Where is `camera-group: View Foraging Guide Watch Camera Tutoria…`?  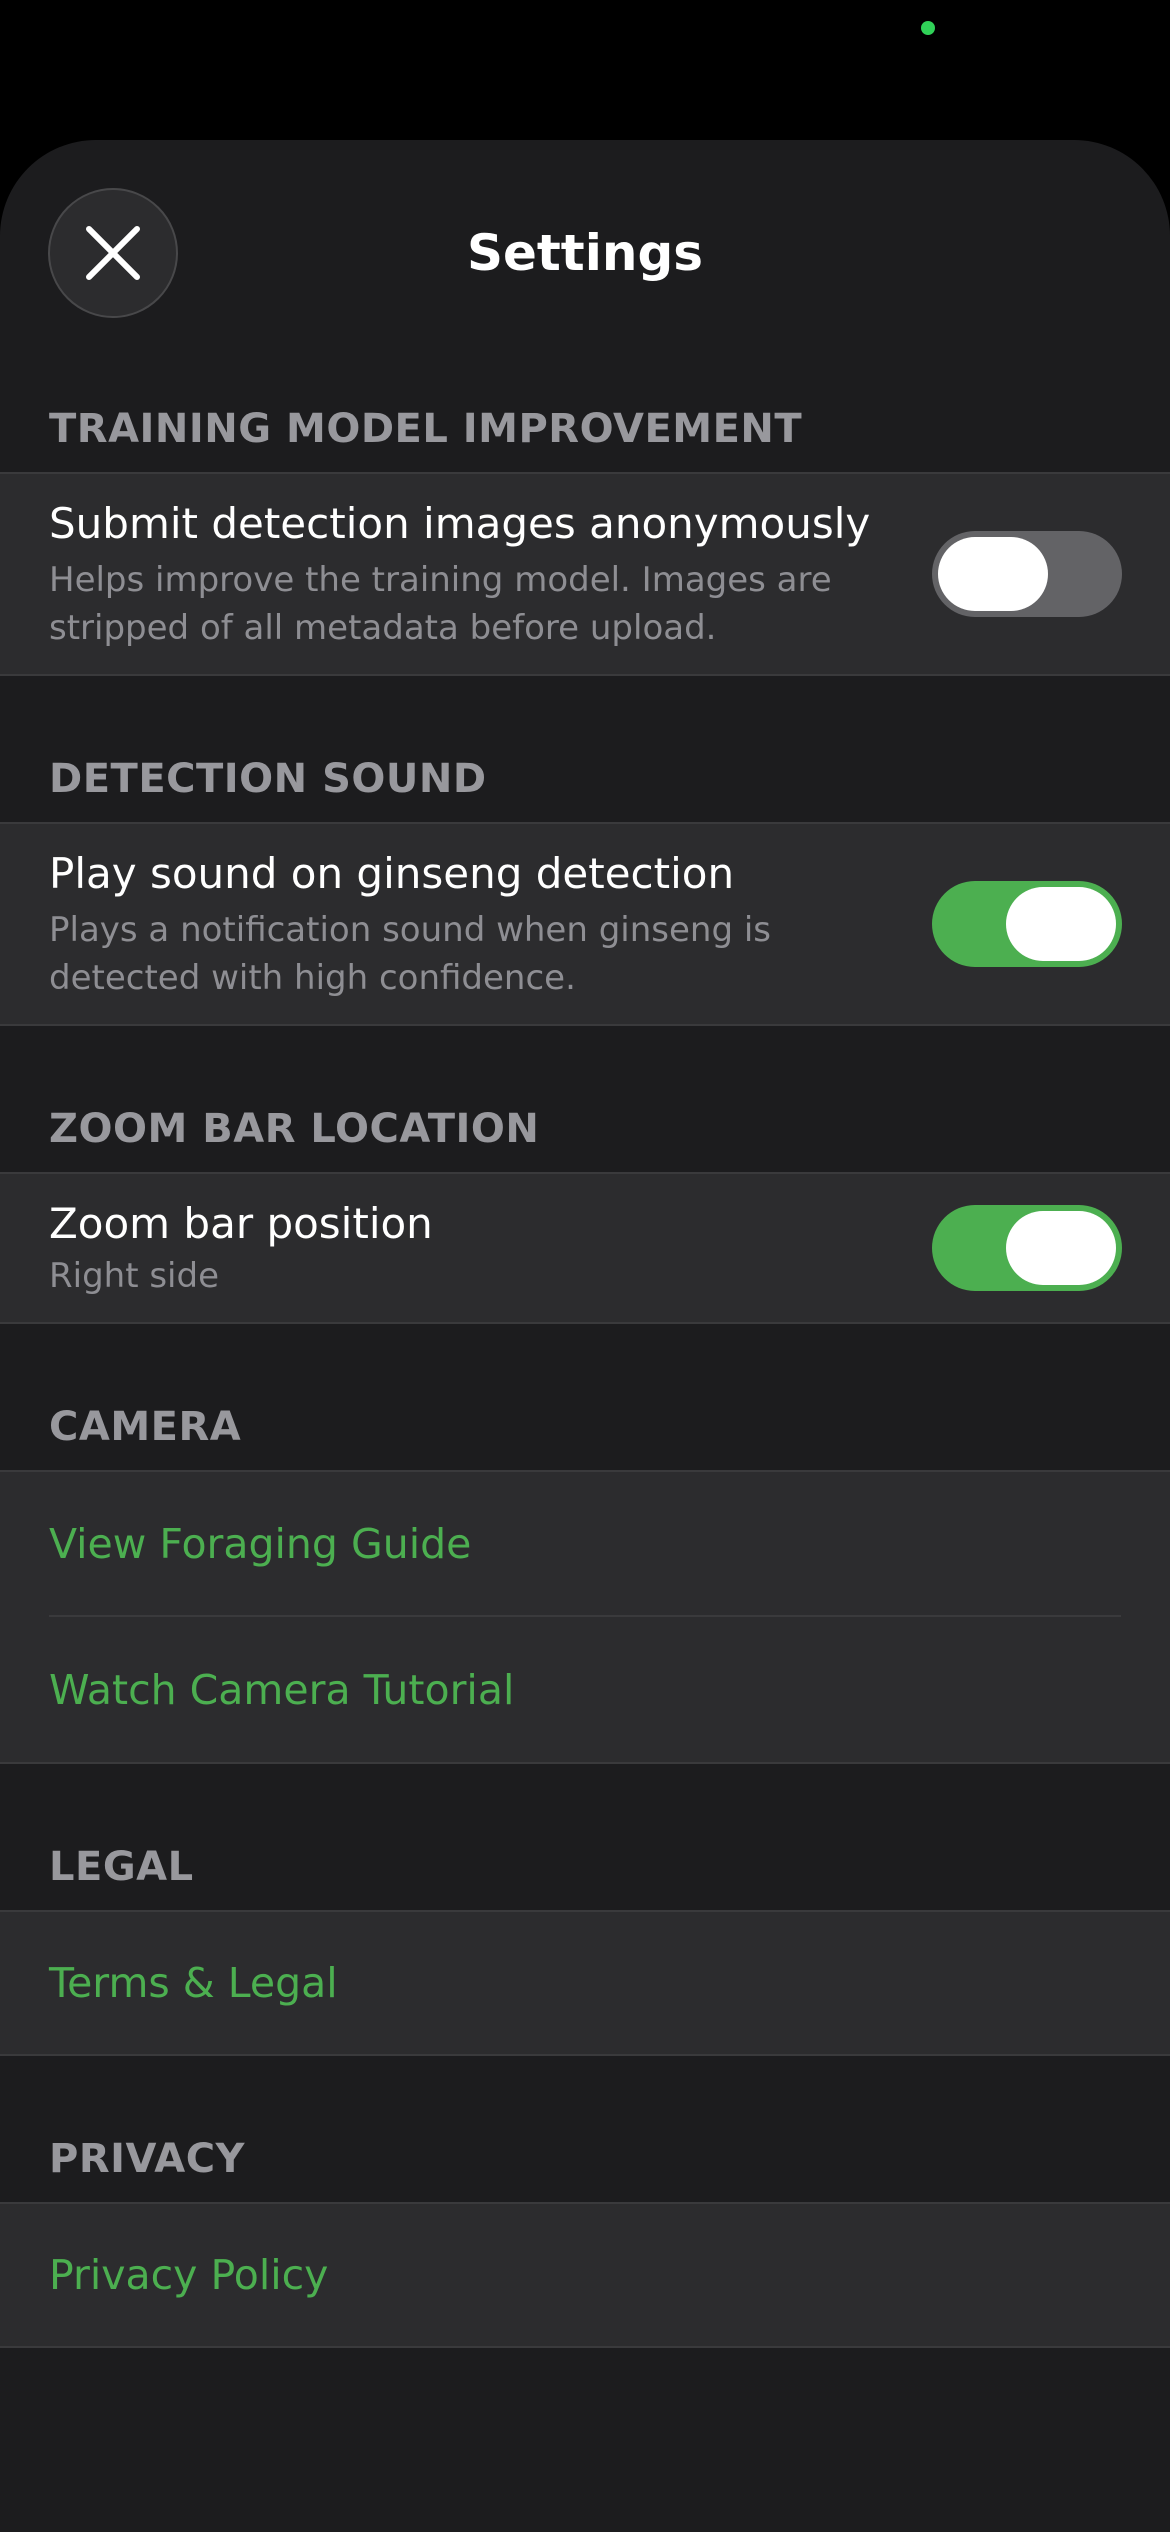 camera-group: View Foraging Guide Watch Camera Tutoria… is located at coordinates (585, 1617).